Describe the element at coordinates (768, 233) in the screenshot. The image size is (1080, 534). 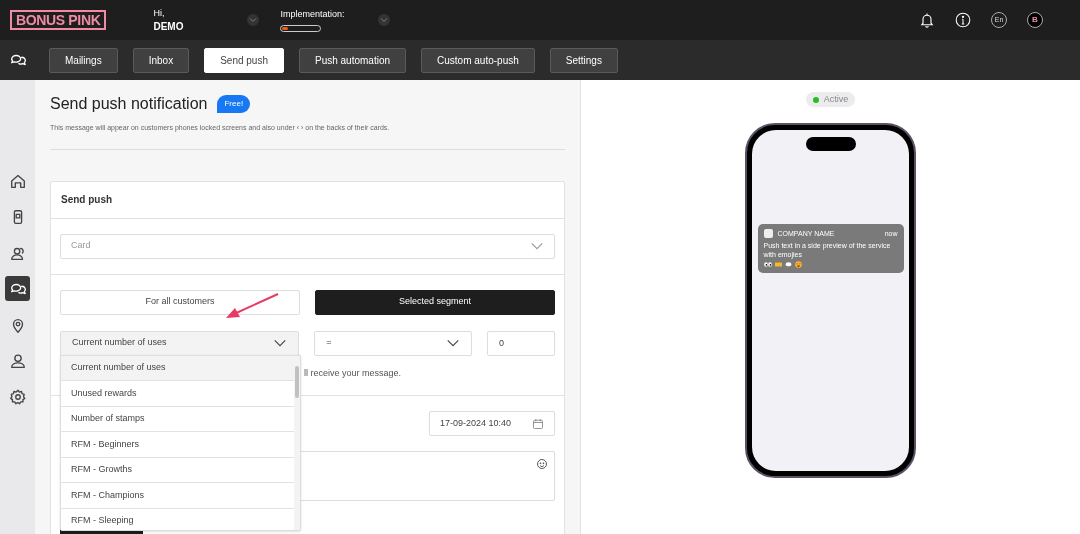
I see `app-icon` at that location.